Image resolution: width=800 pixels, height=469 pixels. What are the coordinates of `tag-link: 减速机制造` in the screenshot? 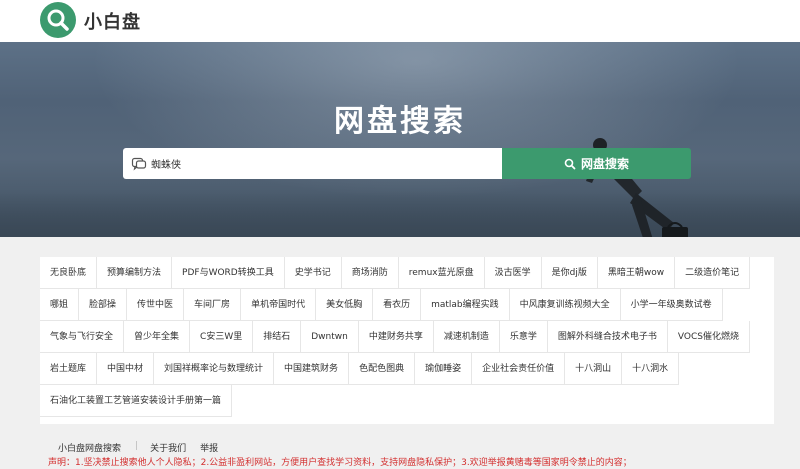 It's located at (466, 337).